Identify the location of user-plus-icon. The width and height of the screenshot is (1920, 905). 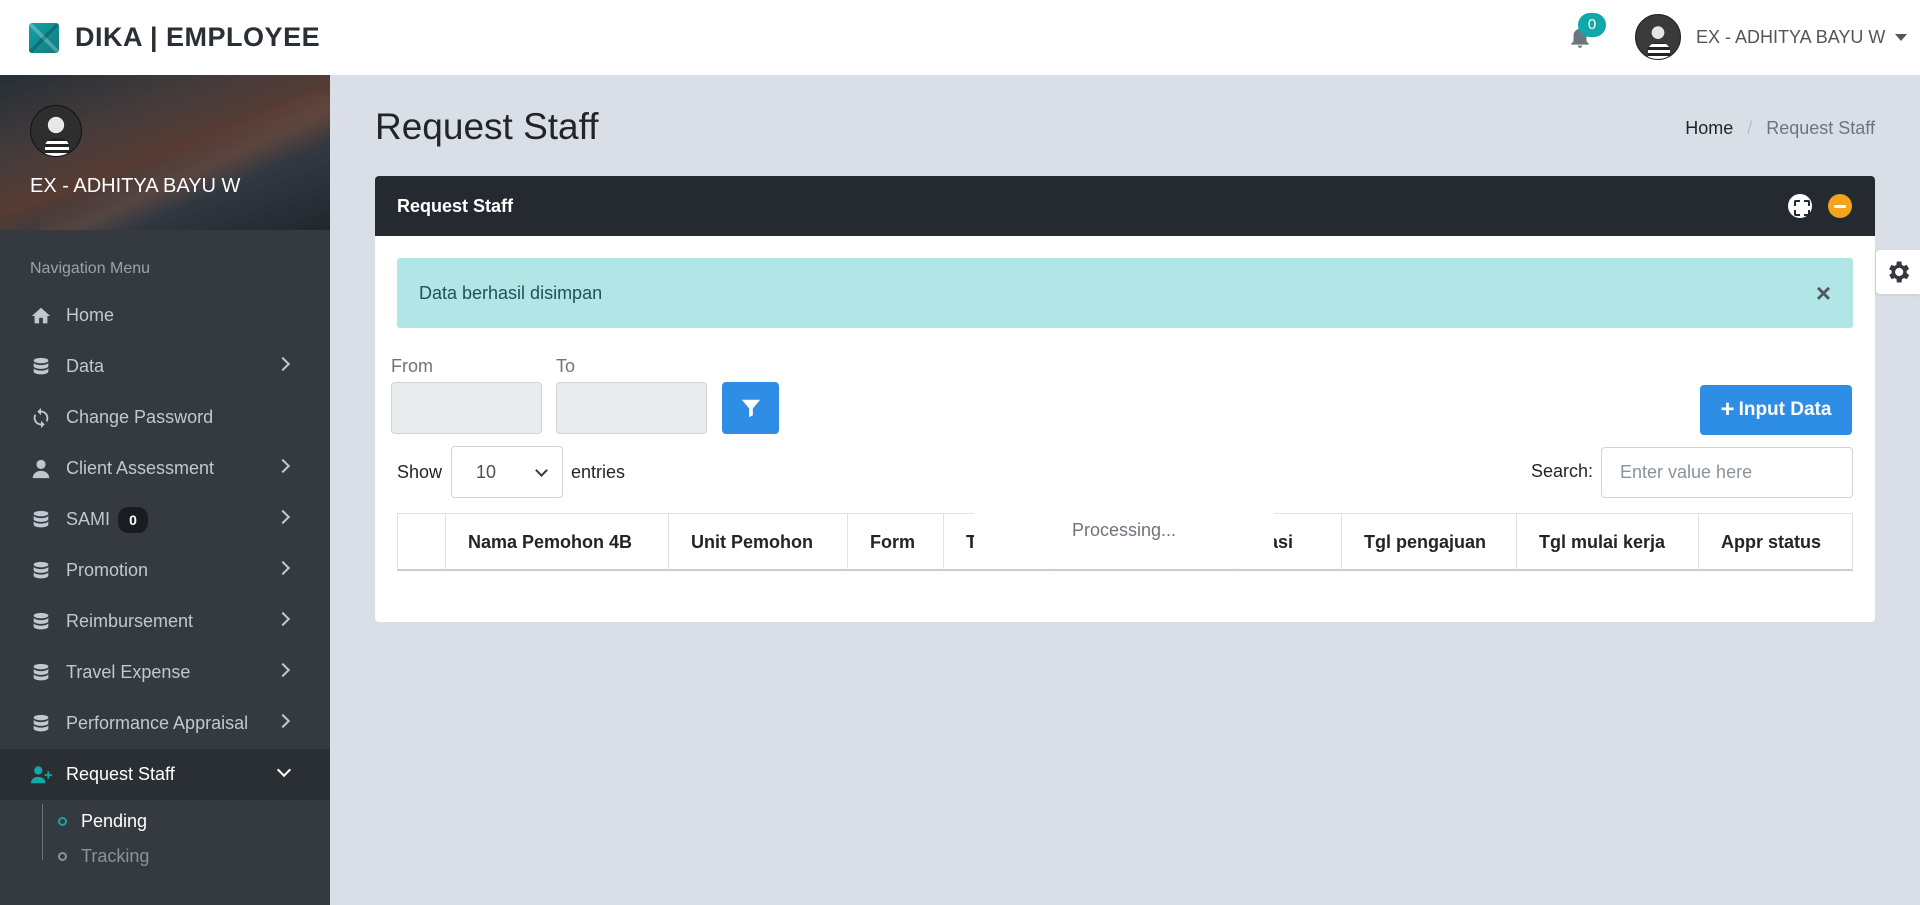
(41, 775).